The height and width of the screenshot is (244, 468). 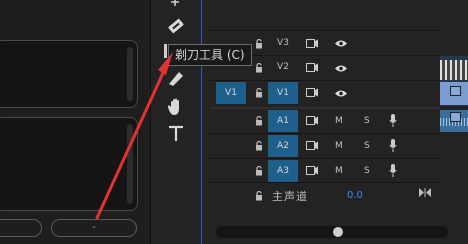 I want to click on source-patch-v1: V1, so click(x=231, y=93).